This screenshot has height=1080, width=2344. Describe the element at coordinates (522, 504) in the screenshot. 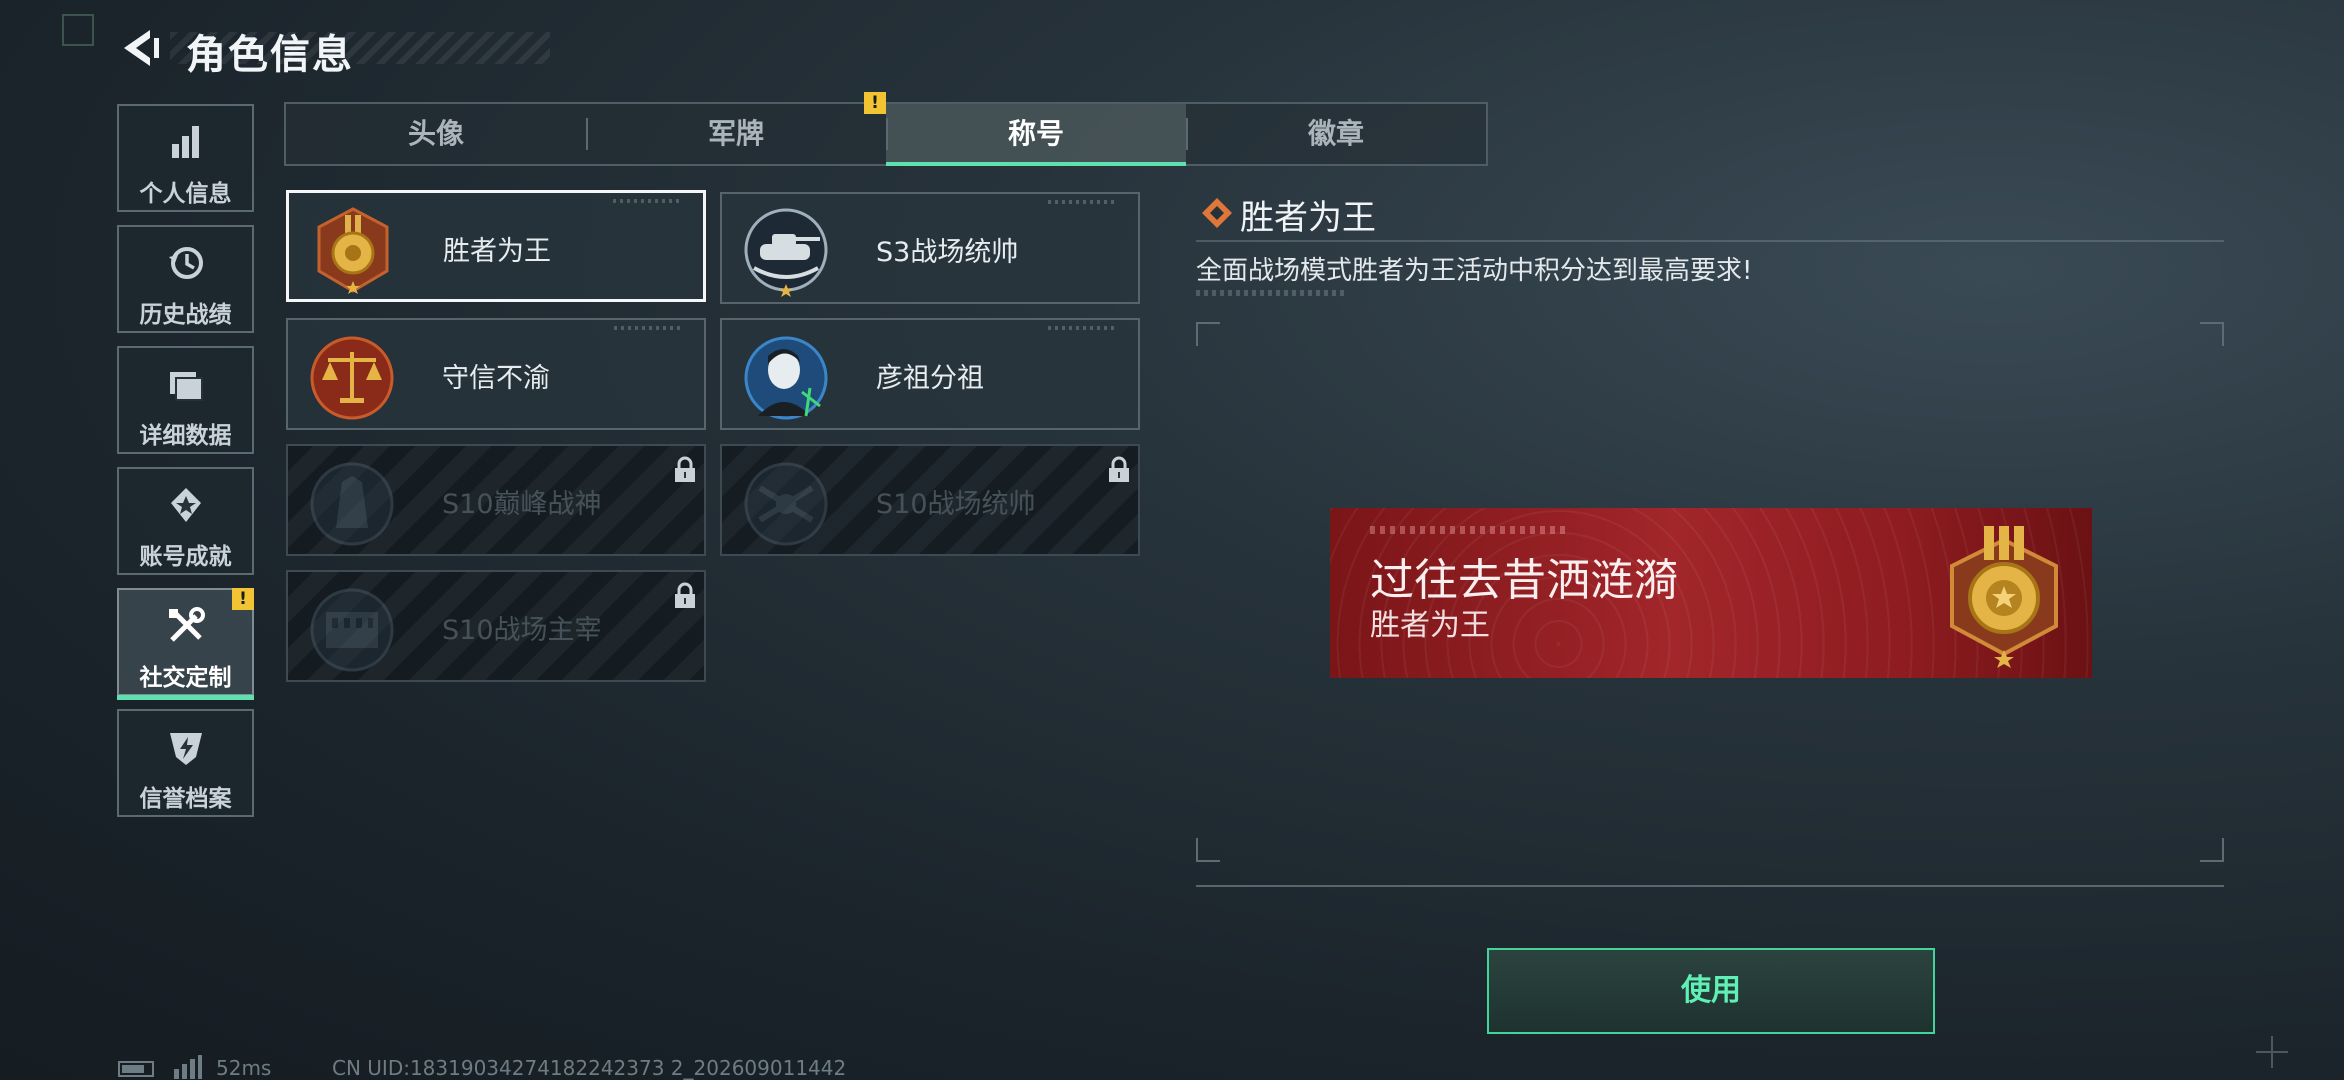

I see `title-name: S10巅峰战神` at that location.